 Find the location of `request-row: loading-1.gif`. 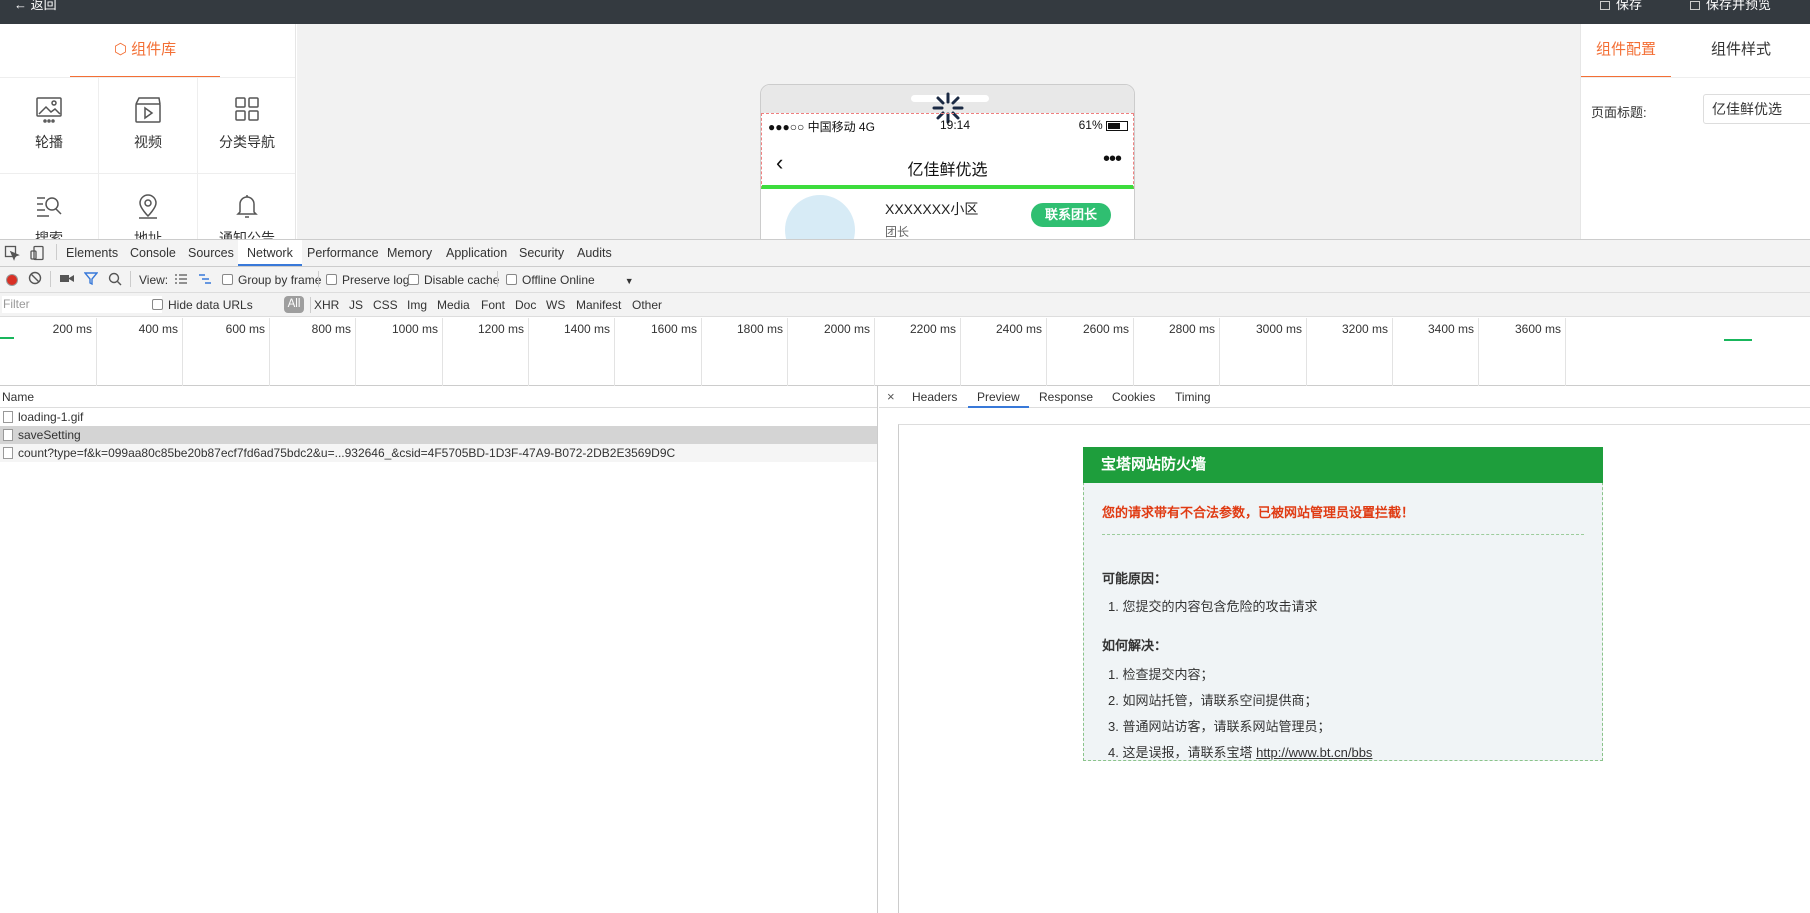

request-row: loading-1.gif is located at coordinates (438, 417).